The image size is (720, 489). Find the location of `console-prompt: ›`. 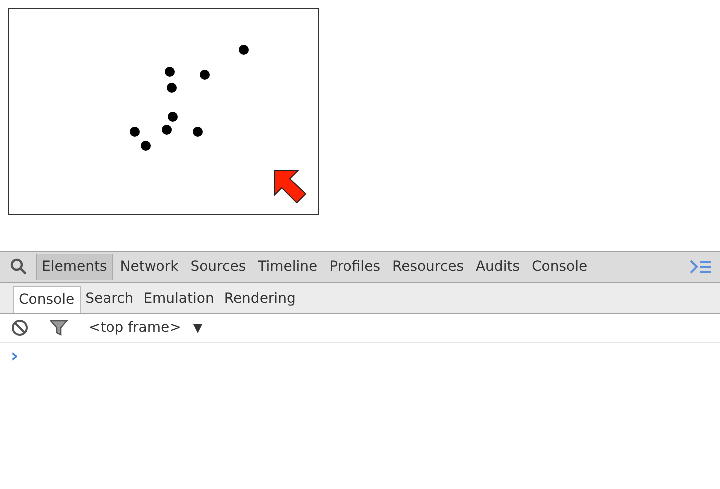

console-prompt: › is located at coordinates (14, 356).